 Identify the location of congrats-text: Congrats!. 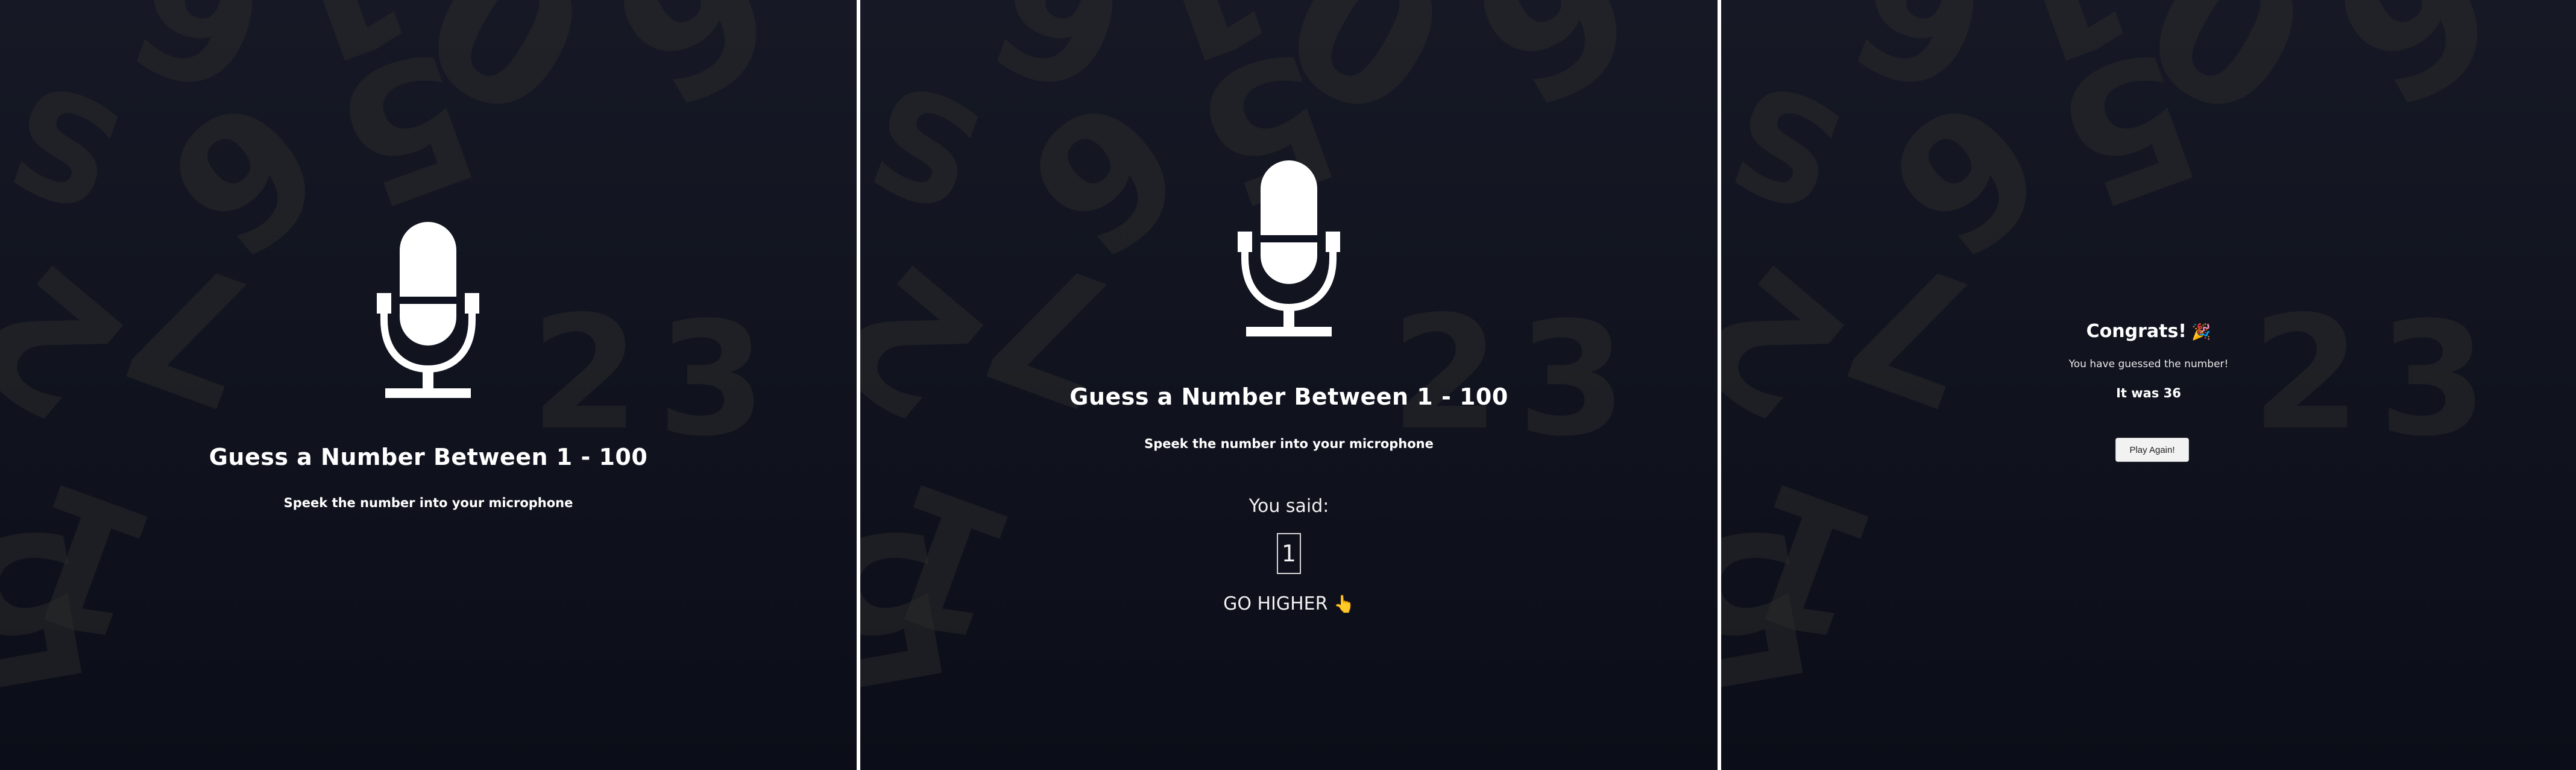
(2136, 332).